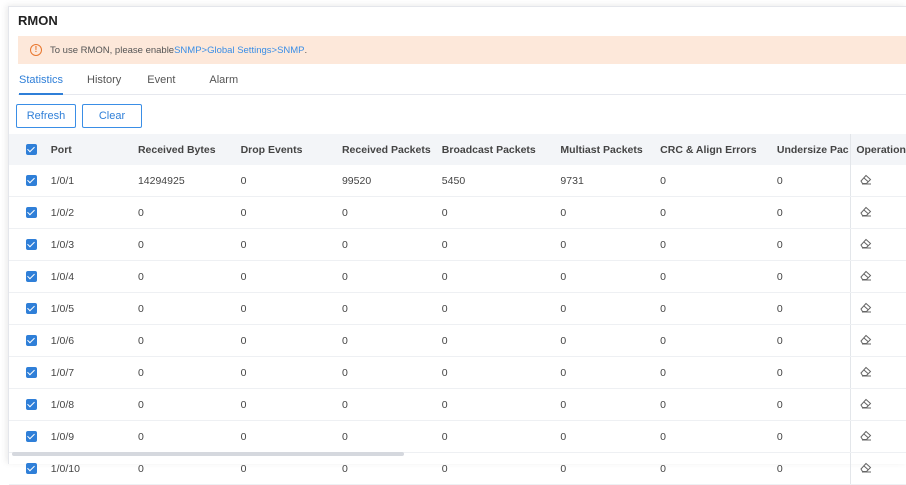  I want to click on table-row: 1/0/4 0 0 0 0 0 0 0, so click(457, 276).